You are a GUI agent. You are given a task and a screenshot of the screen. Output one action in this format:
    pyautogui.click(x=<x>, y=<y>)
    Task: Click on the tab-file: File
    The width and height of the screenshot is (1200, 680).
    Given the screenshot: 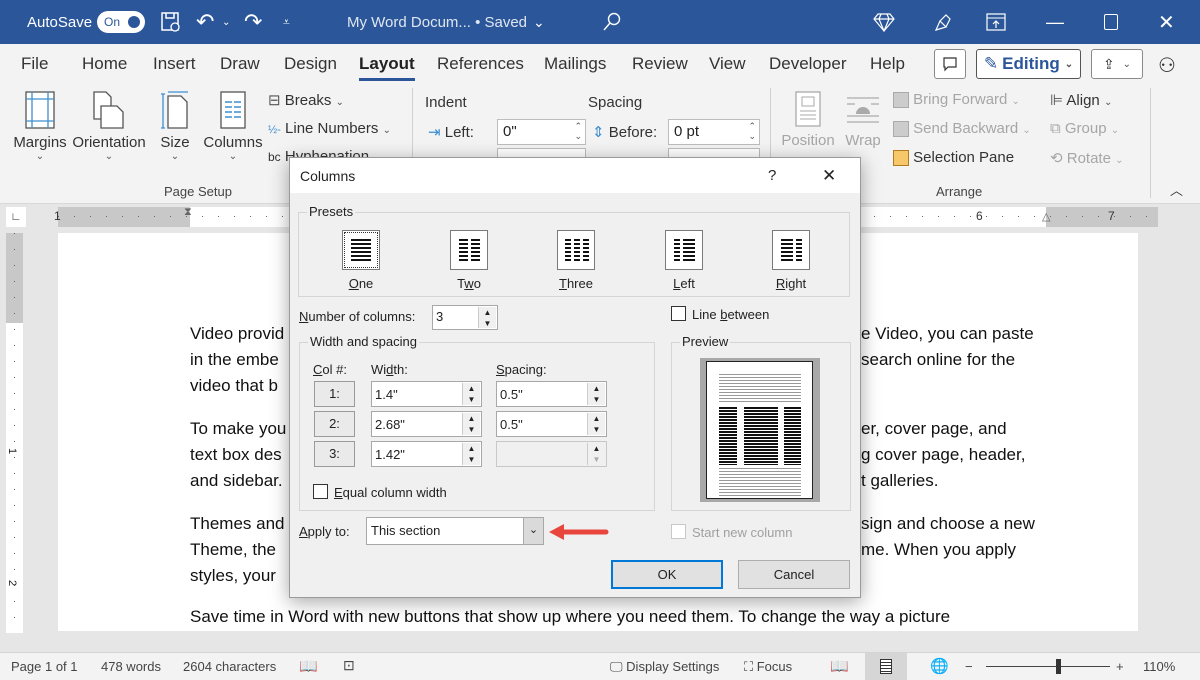 What is the action you would take?
    pyautogui.click(x=34, y=64)
    